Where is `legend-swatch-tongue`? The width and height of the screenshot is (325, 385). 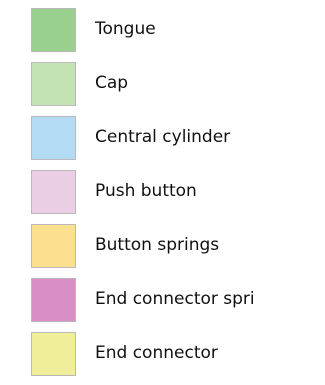
legend-swatch-tongue is located at coordinates (53, 30).